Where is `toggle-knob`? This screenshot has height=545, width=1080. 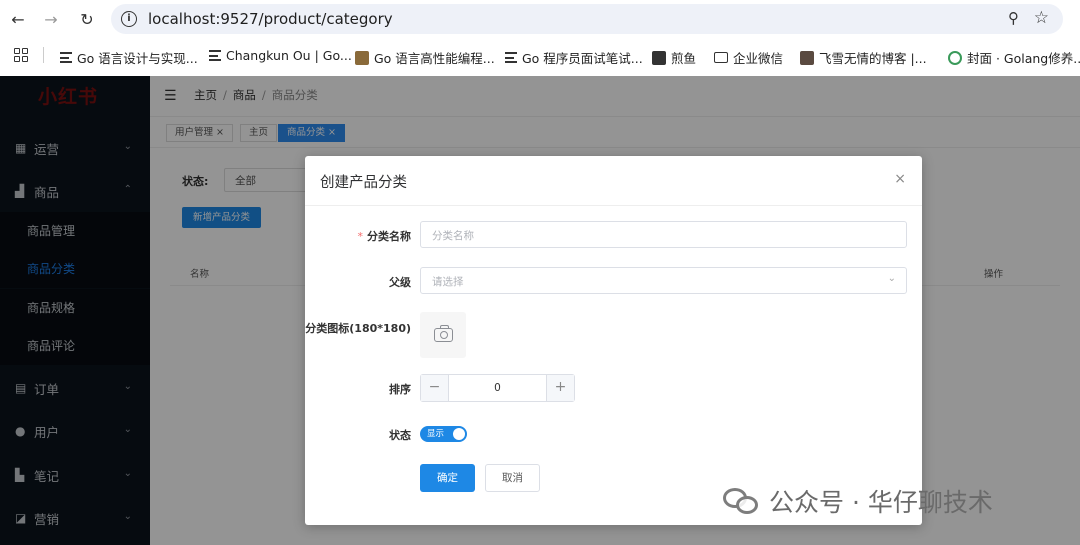
toggle-knob is located at coordinates (459, 434).